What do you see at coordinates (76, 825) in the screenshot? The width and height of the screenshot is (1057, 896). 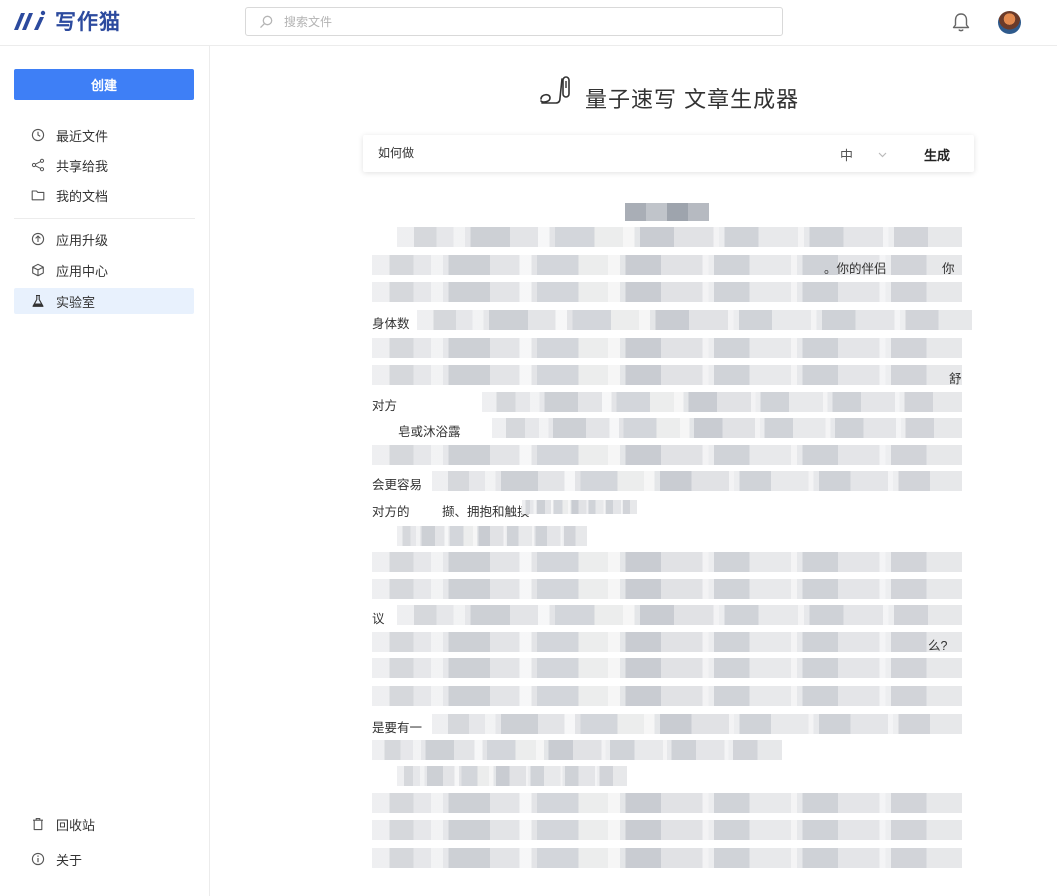 I see `sidebar-item-label: 回收站` at bounding box center [76, 825].